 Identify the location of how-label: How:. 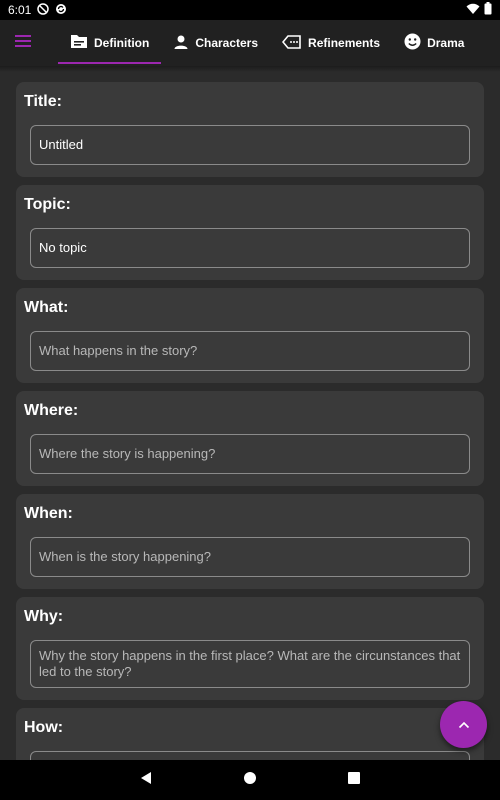
(44, 727).